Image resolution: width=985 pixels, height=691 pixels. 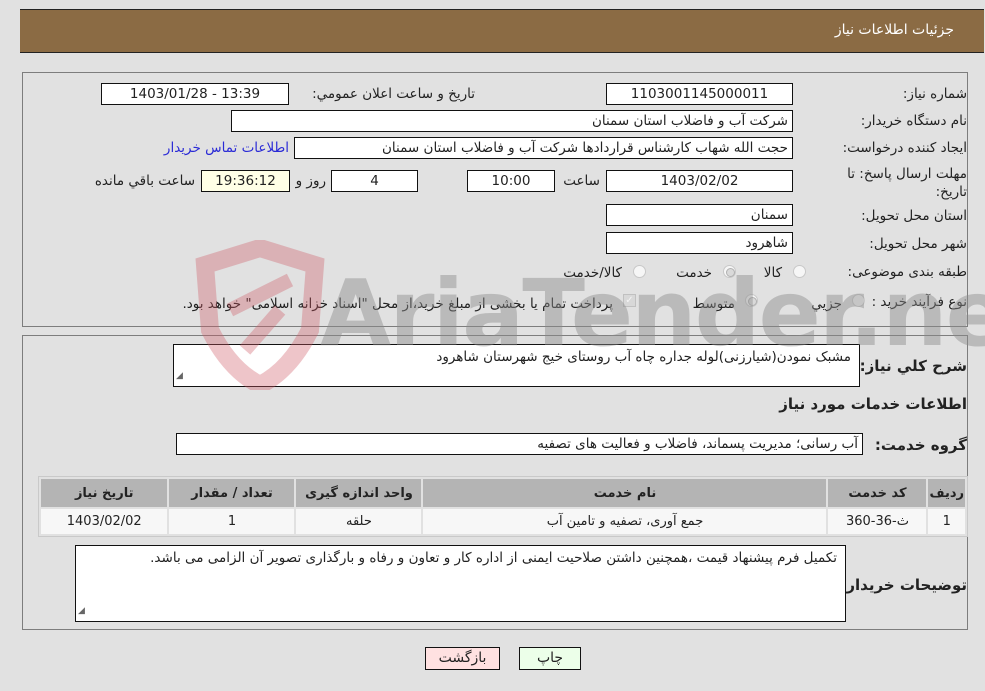 What do you see at coordinates (873, 404) in the screenshot?
I see `services-heading: اطلاعات خدمات مورد نیاز` at bounding box center [873, 404].